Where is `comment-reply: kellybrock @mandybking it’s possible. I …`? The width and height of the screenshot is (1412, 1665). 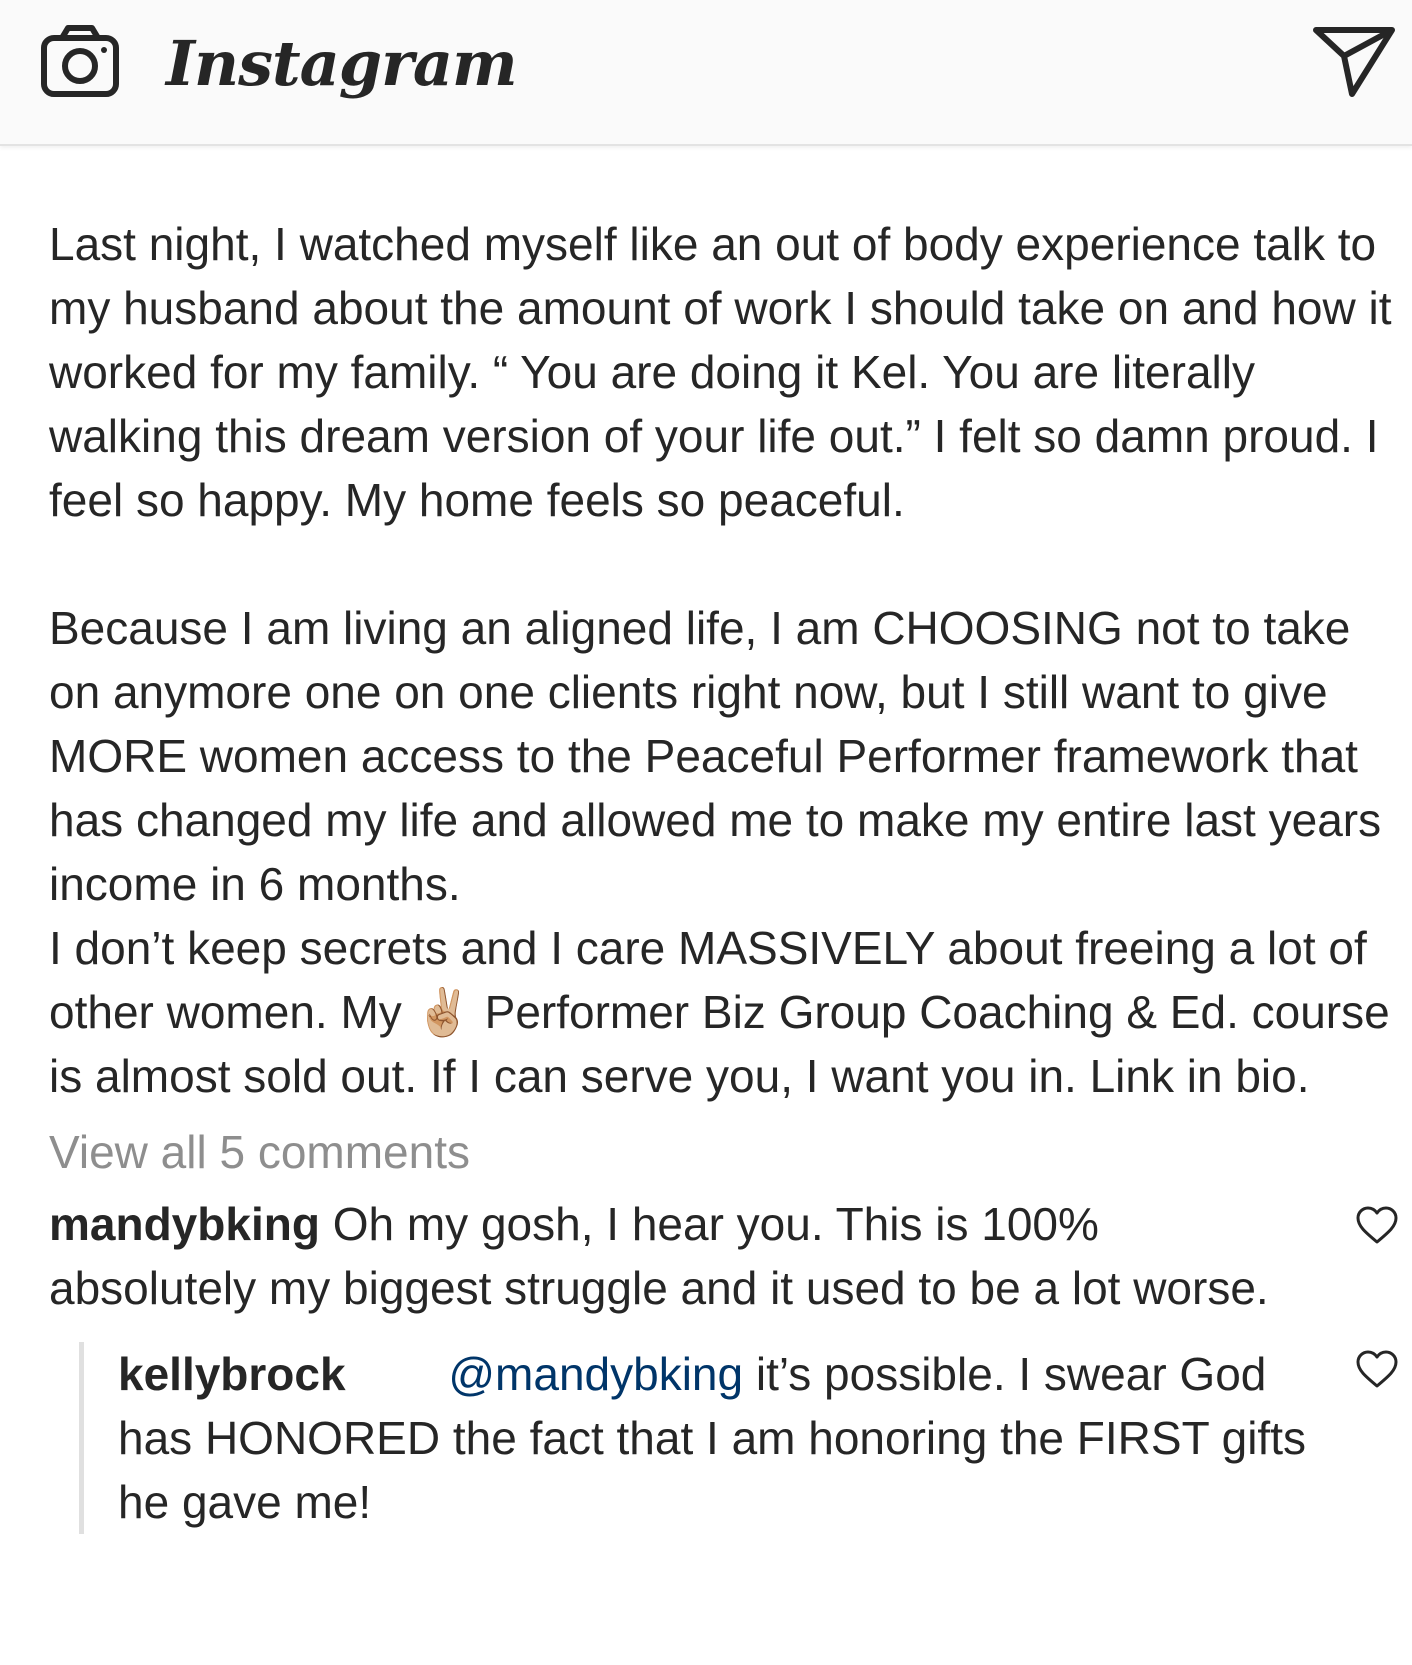
comment-reply: kellybrock @mandybking it’s possible. I … is located at coordinates (739, 1438).